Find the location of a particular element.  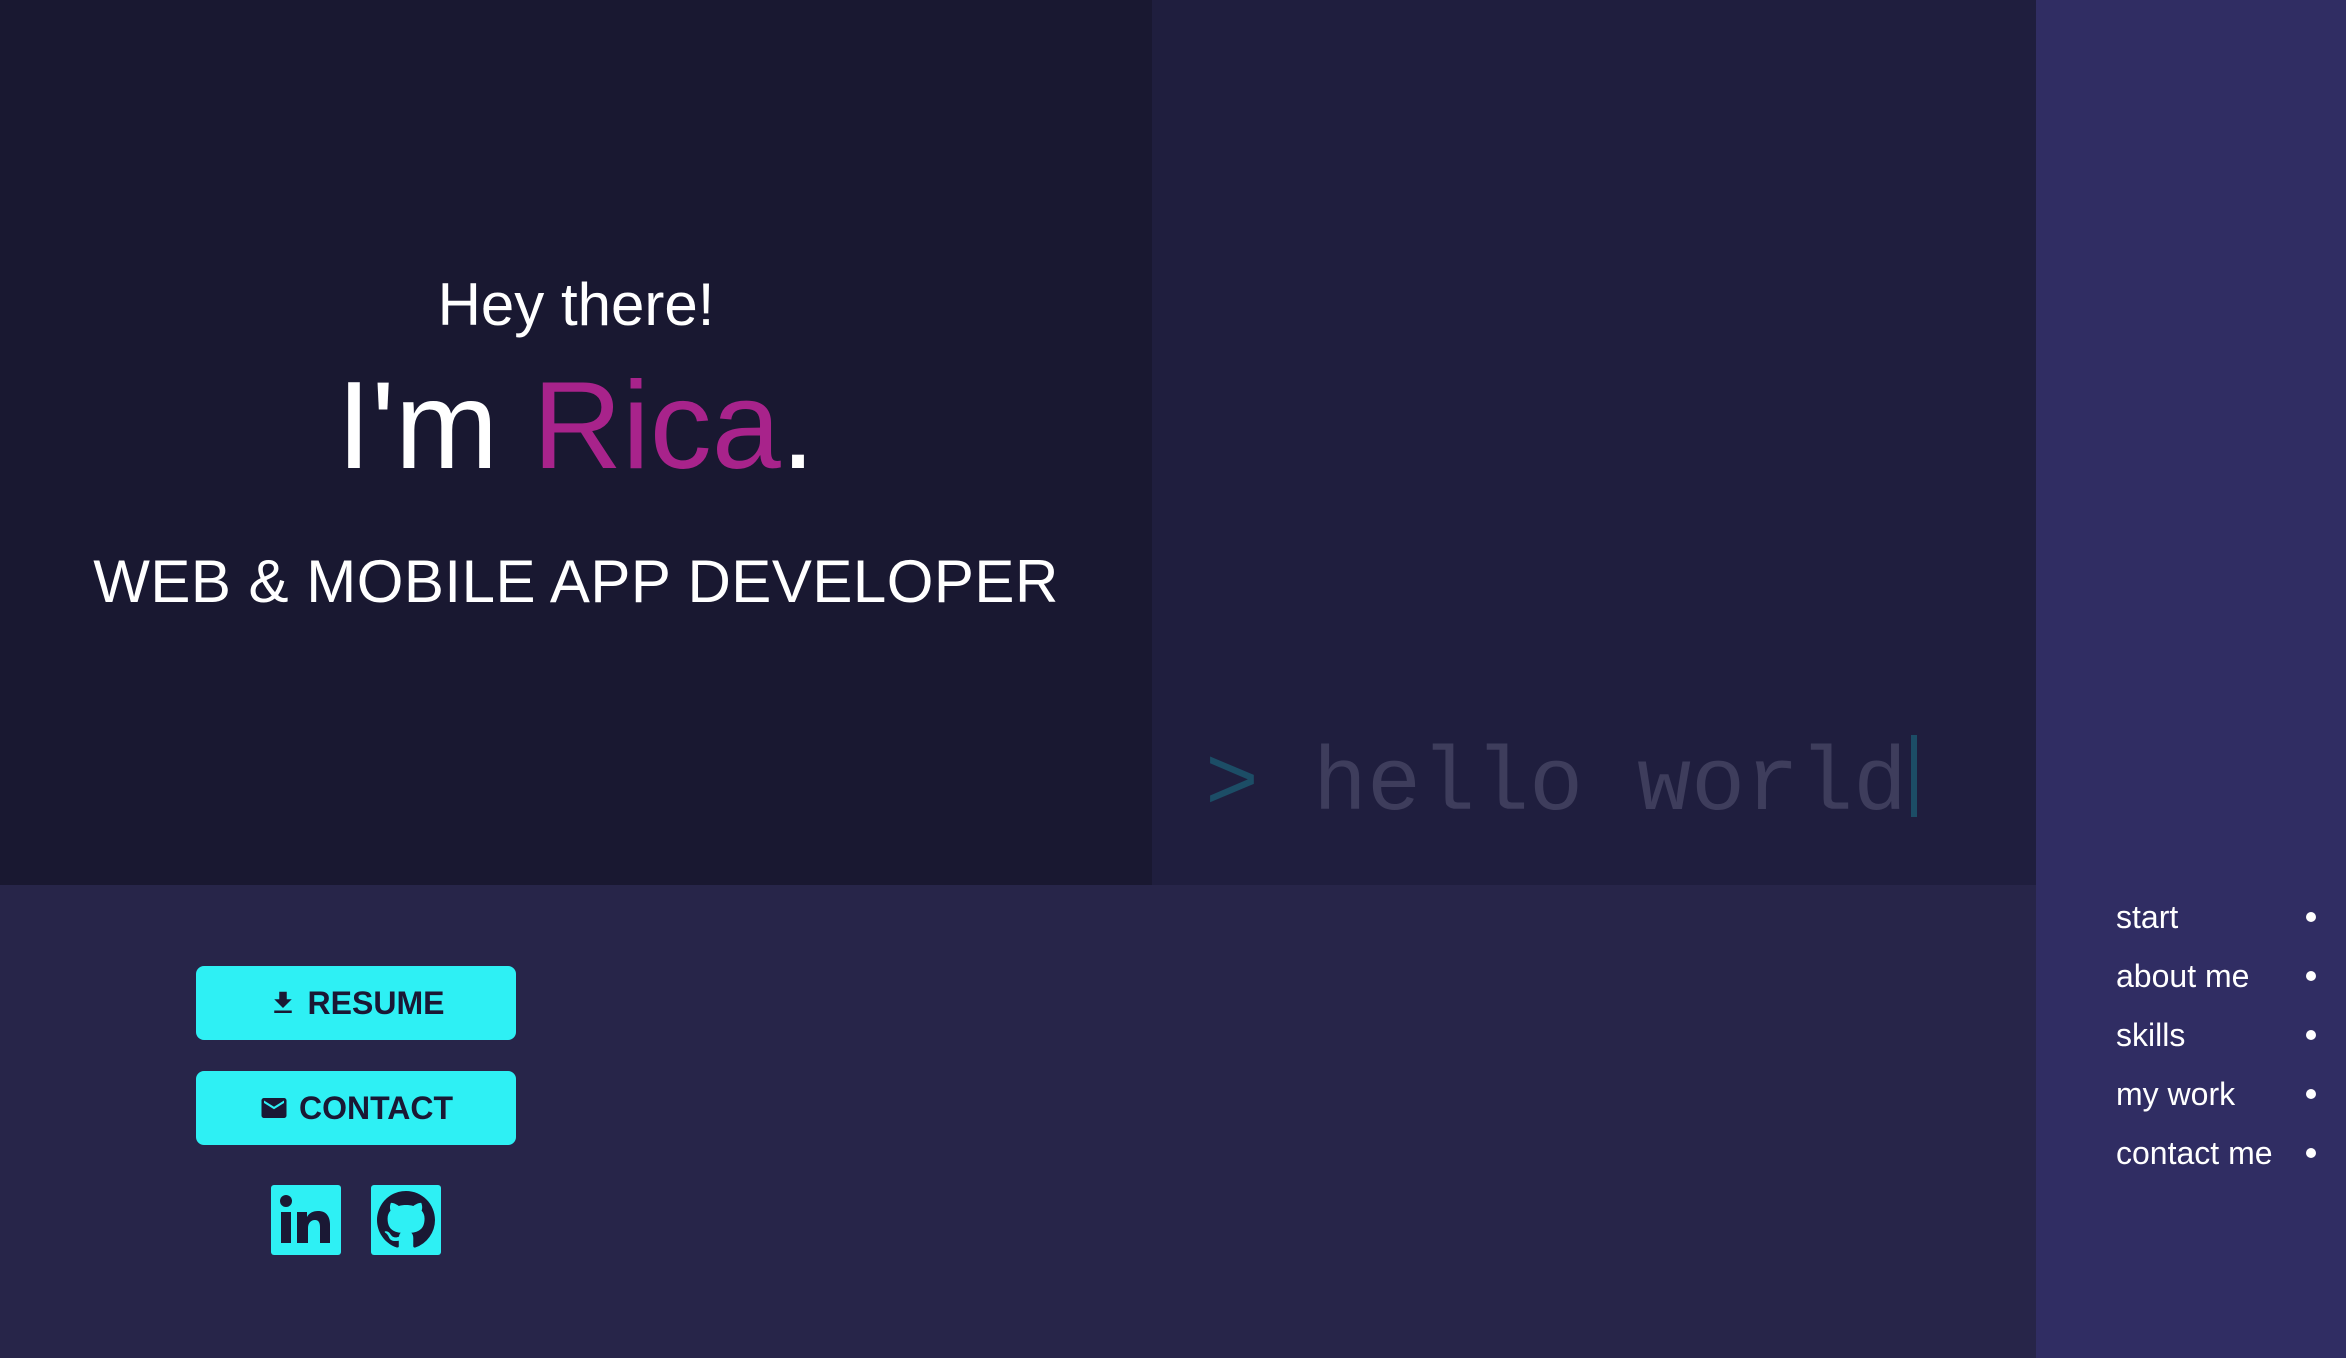

nav-label: contact me is located at coordinates (2194, 1153).